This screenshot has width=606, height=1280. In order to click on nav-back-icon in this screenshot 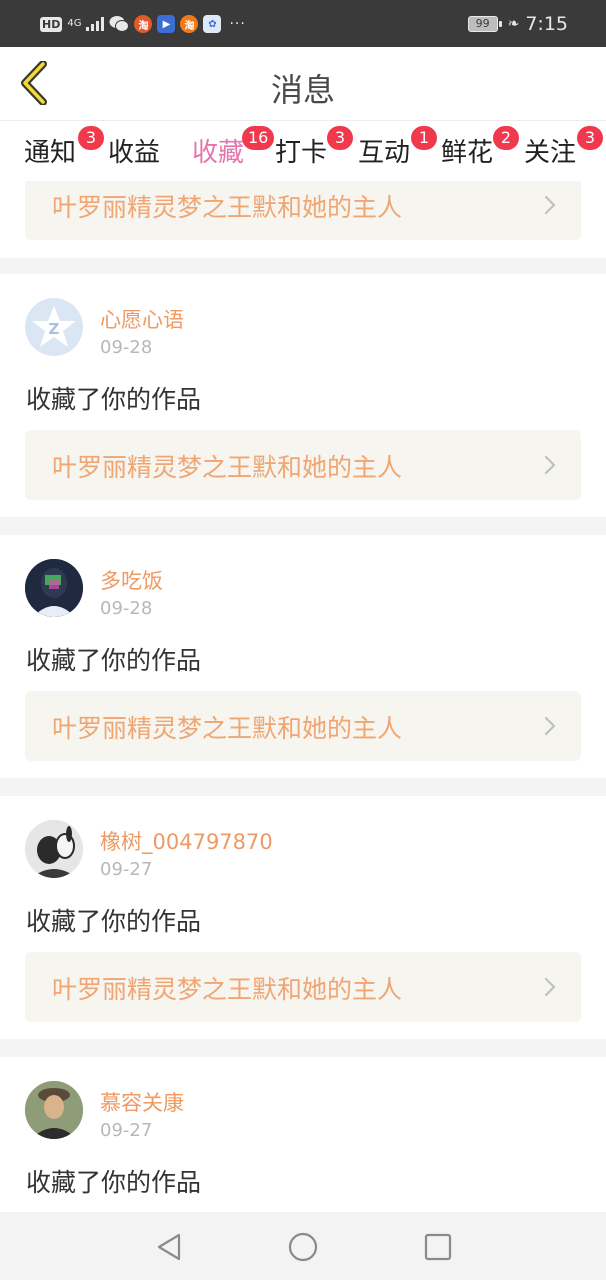, I will do `click(169, 1247)`.